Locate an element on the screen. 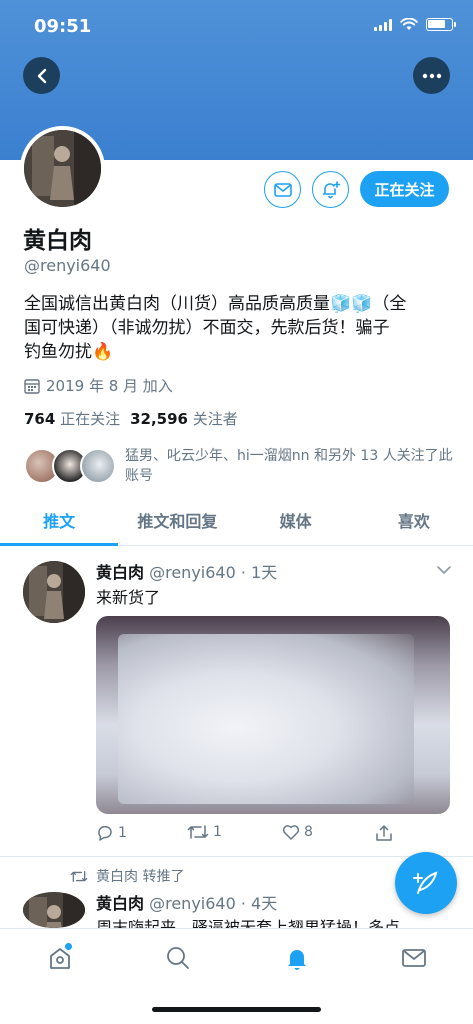 This screenshot has width=473, height=1024. status-bar: 09:51 is located at coordinates (236, 22).